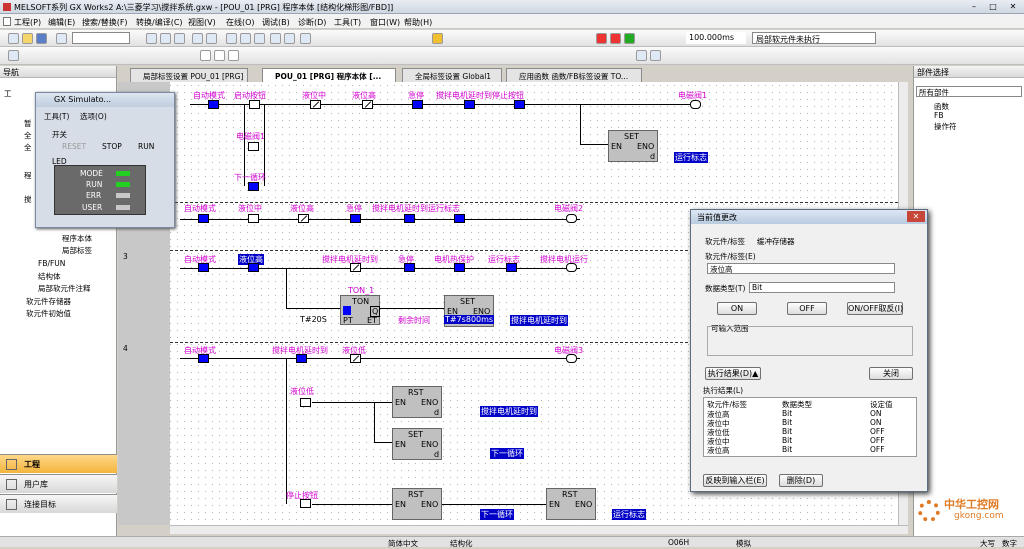 This screenshot has height=549, width=1024. I want to click on mode-reset: RESET, so click(74, 146).